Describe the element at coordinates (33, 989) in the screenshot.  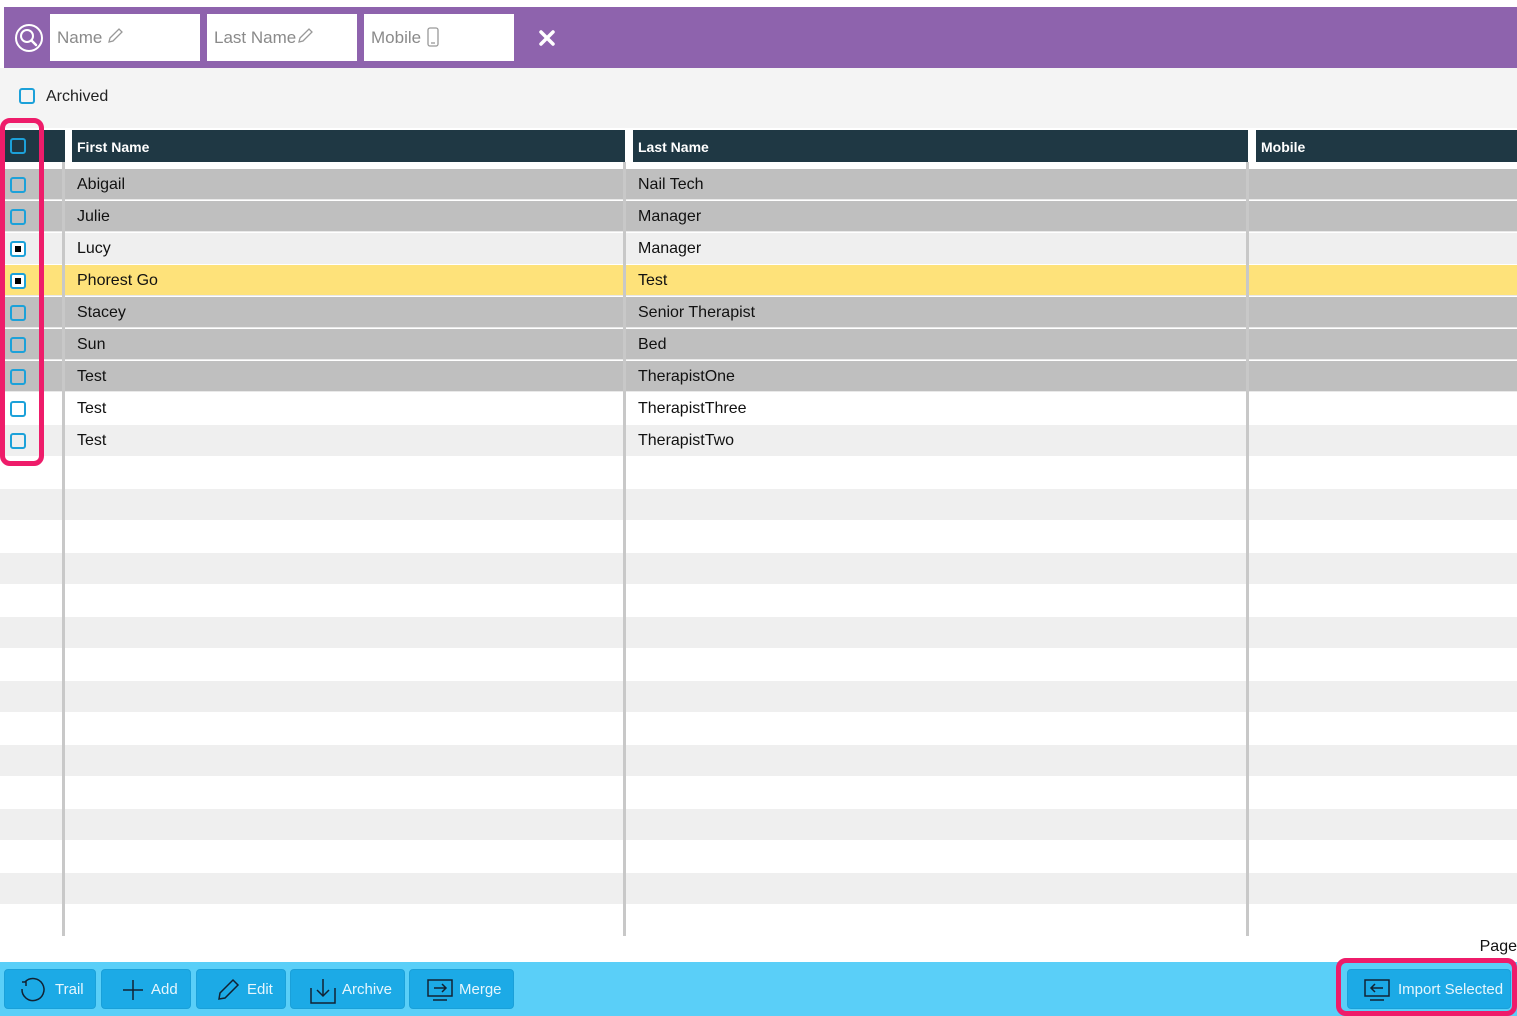
I see `undo-icon` at that location.